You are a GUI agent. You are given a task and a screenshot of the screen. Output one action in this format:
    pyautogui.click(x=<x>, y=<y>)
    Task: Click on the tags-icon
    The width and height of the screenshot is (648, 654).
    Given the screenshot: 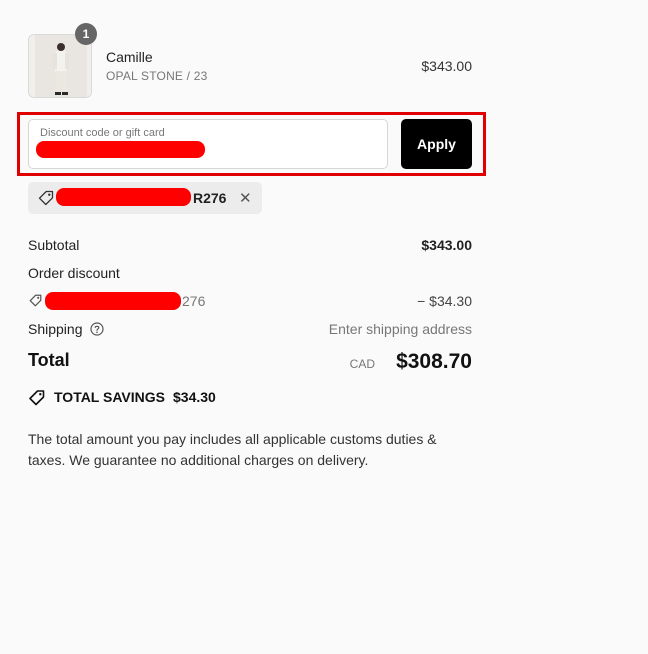 What is the action you would take?
    pyautogui.click(x=37, y=398)
    